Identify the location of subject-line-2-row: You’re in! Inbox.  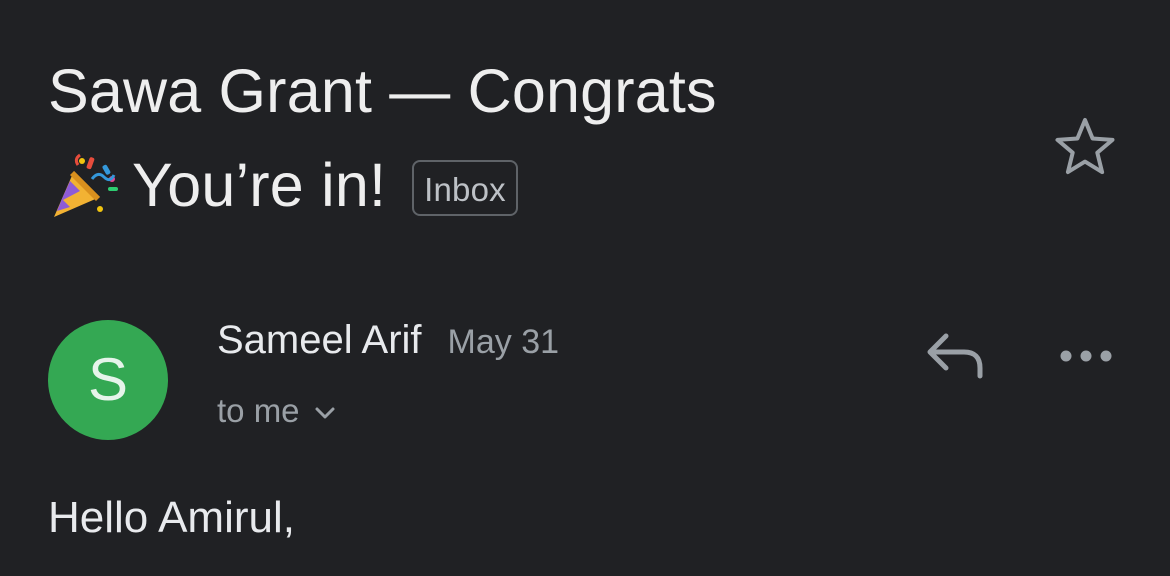
(498, 185).